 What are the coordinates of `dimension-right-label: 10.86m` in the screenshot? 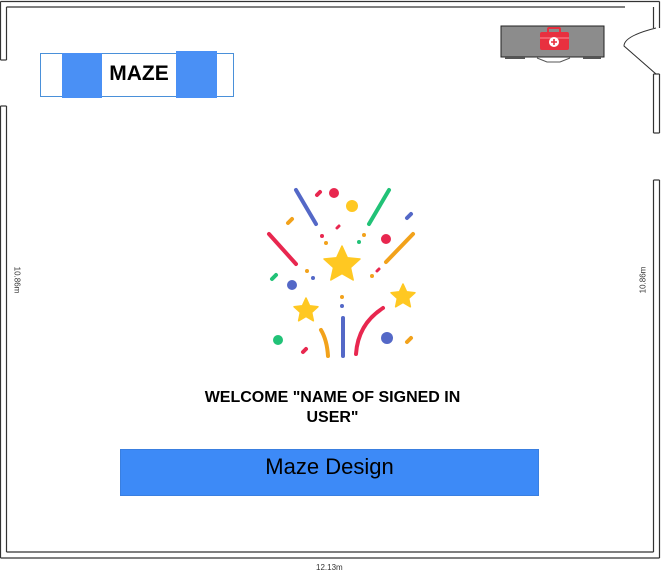 It's located at (643, 280).